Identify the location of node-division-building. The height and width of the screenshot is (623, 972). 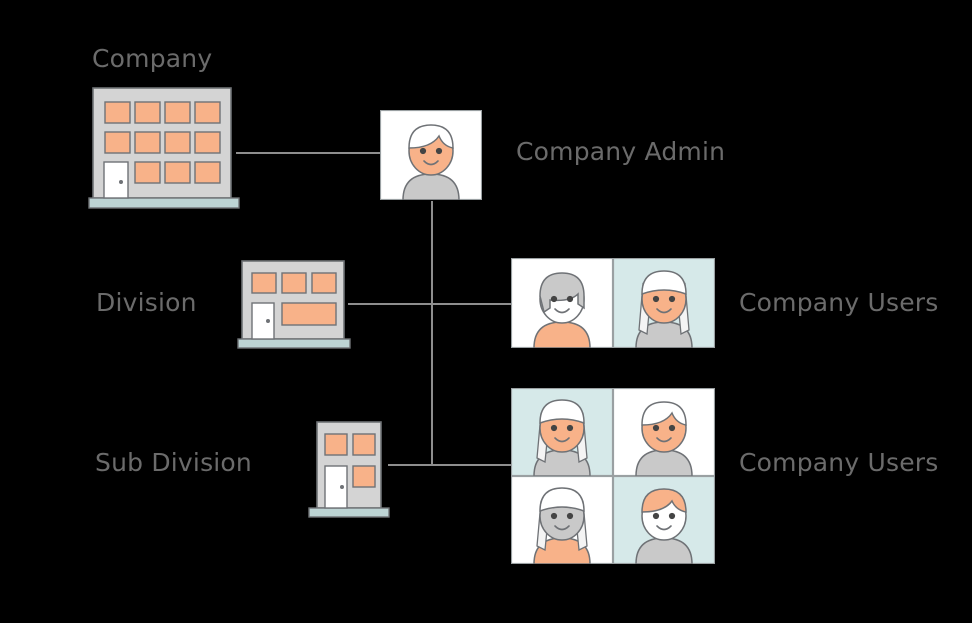
(294, 305).